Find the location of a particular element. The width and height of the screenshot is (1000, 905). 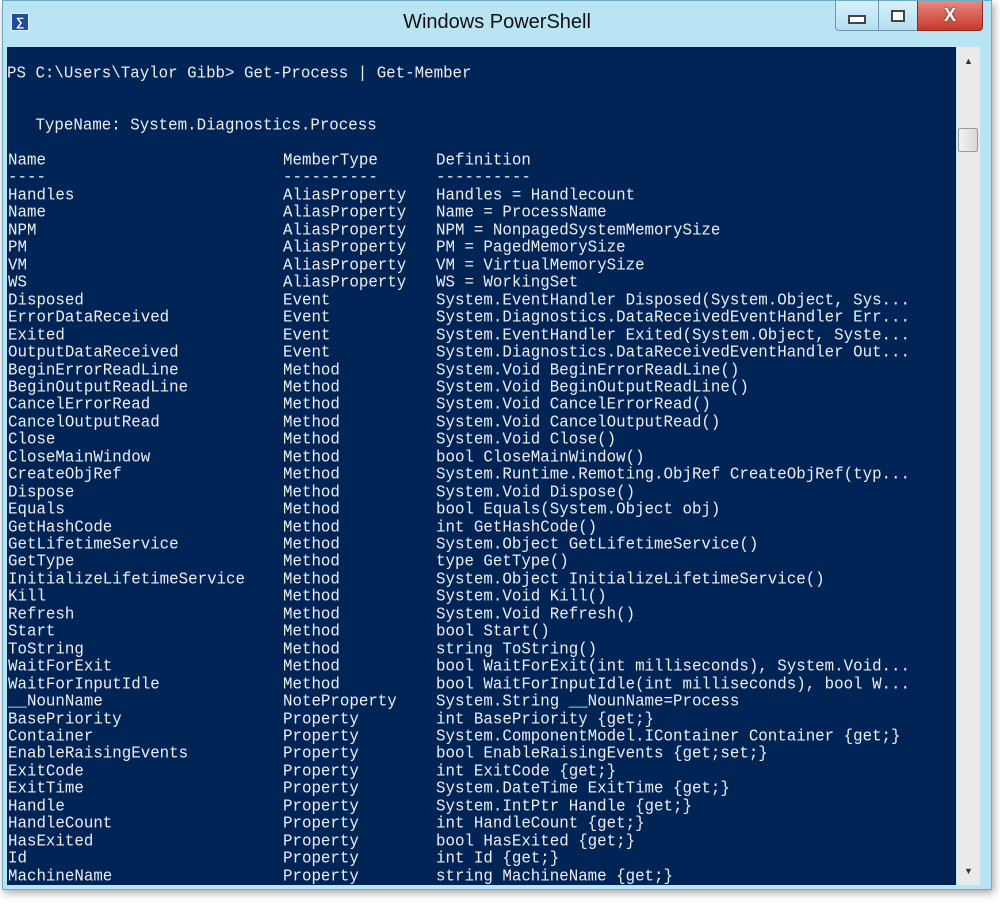

member-name: Close is located at coordinates (32, 439).